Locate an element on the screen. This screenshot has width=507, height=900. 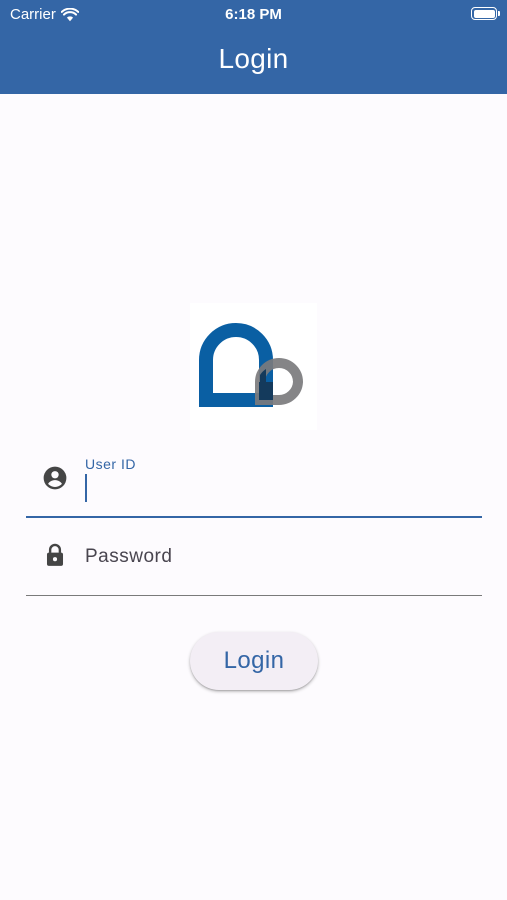
app-bar: Carrier 6:18 PM Login is located at coordinates (253, 47).